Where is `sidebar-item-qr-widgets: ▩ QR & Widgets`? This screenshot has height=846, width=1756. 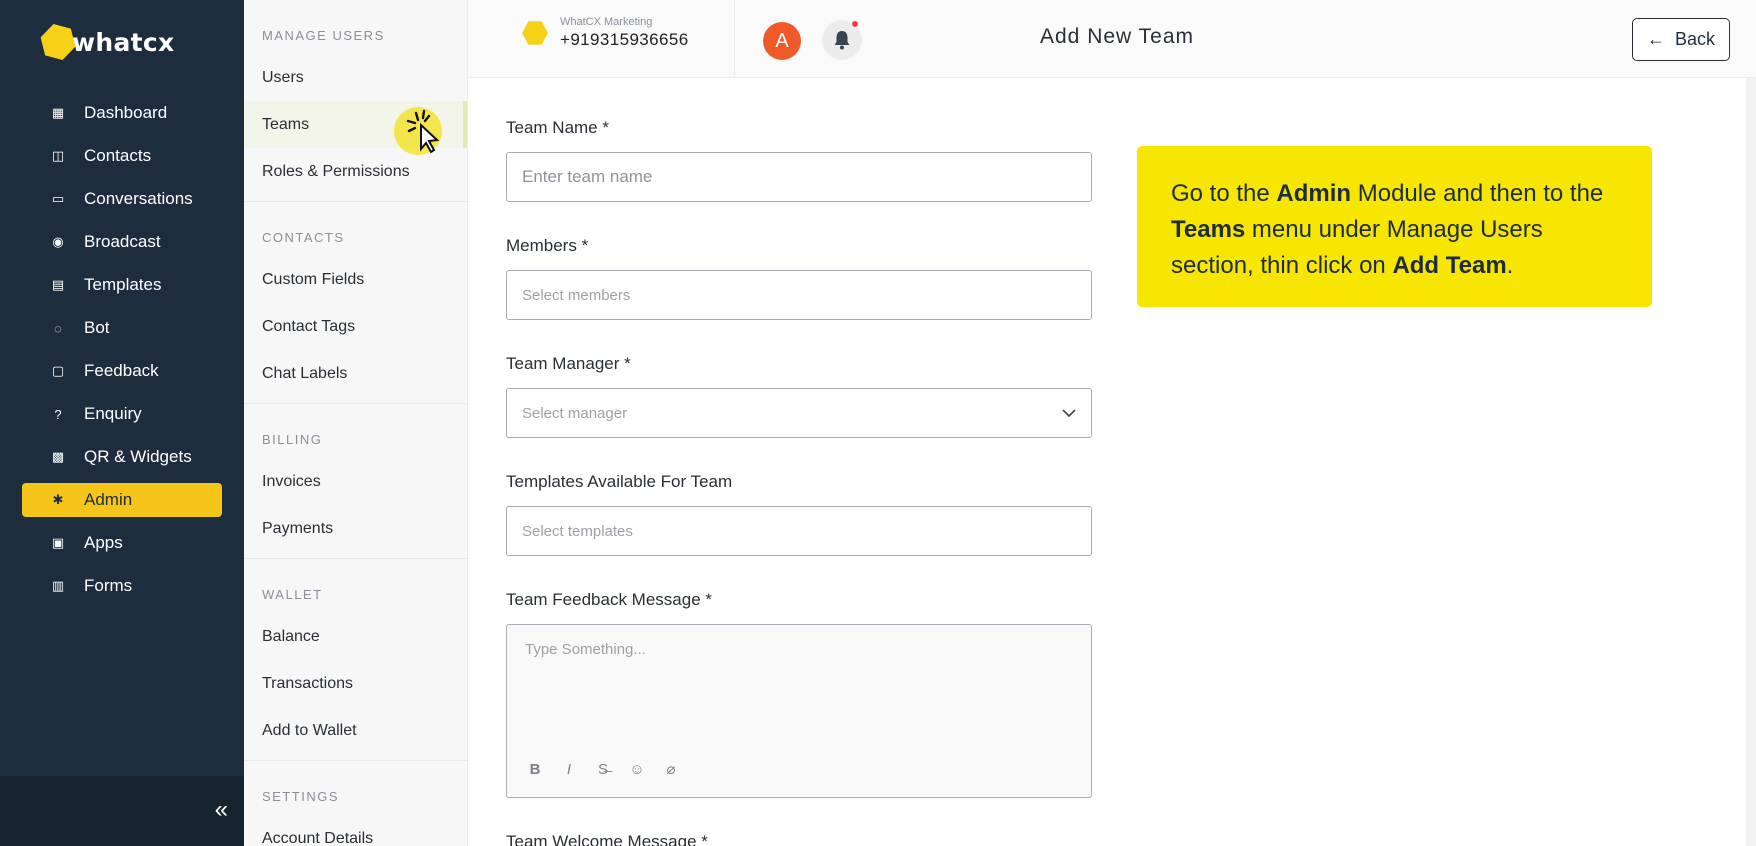
sidebar-item-qr-widgets: ▩ QR & Widgets is located at coordinates (122, 457).